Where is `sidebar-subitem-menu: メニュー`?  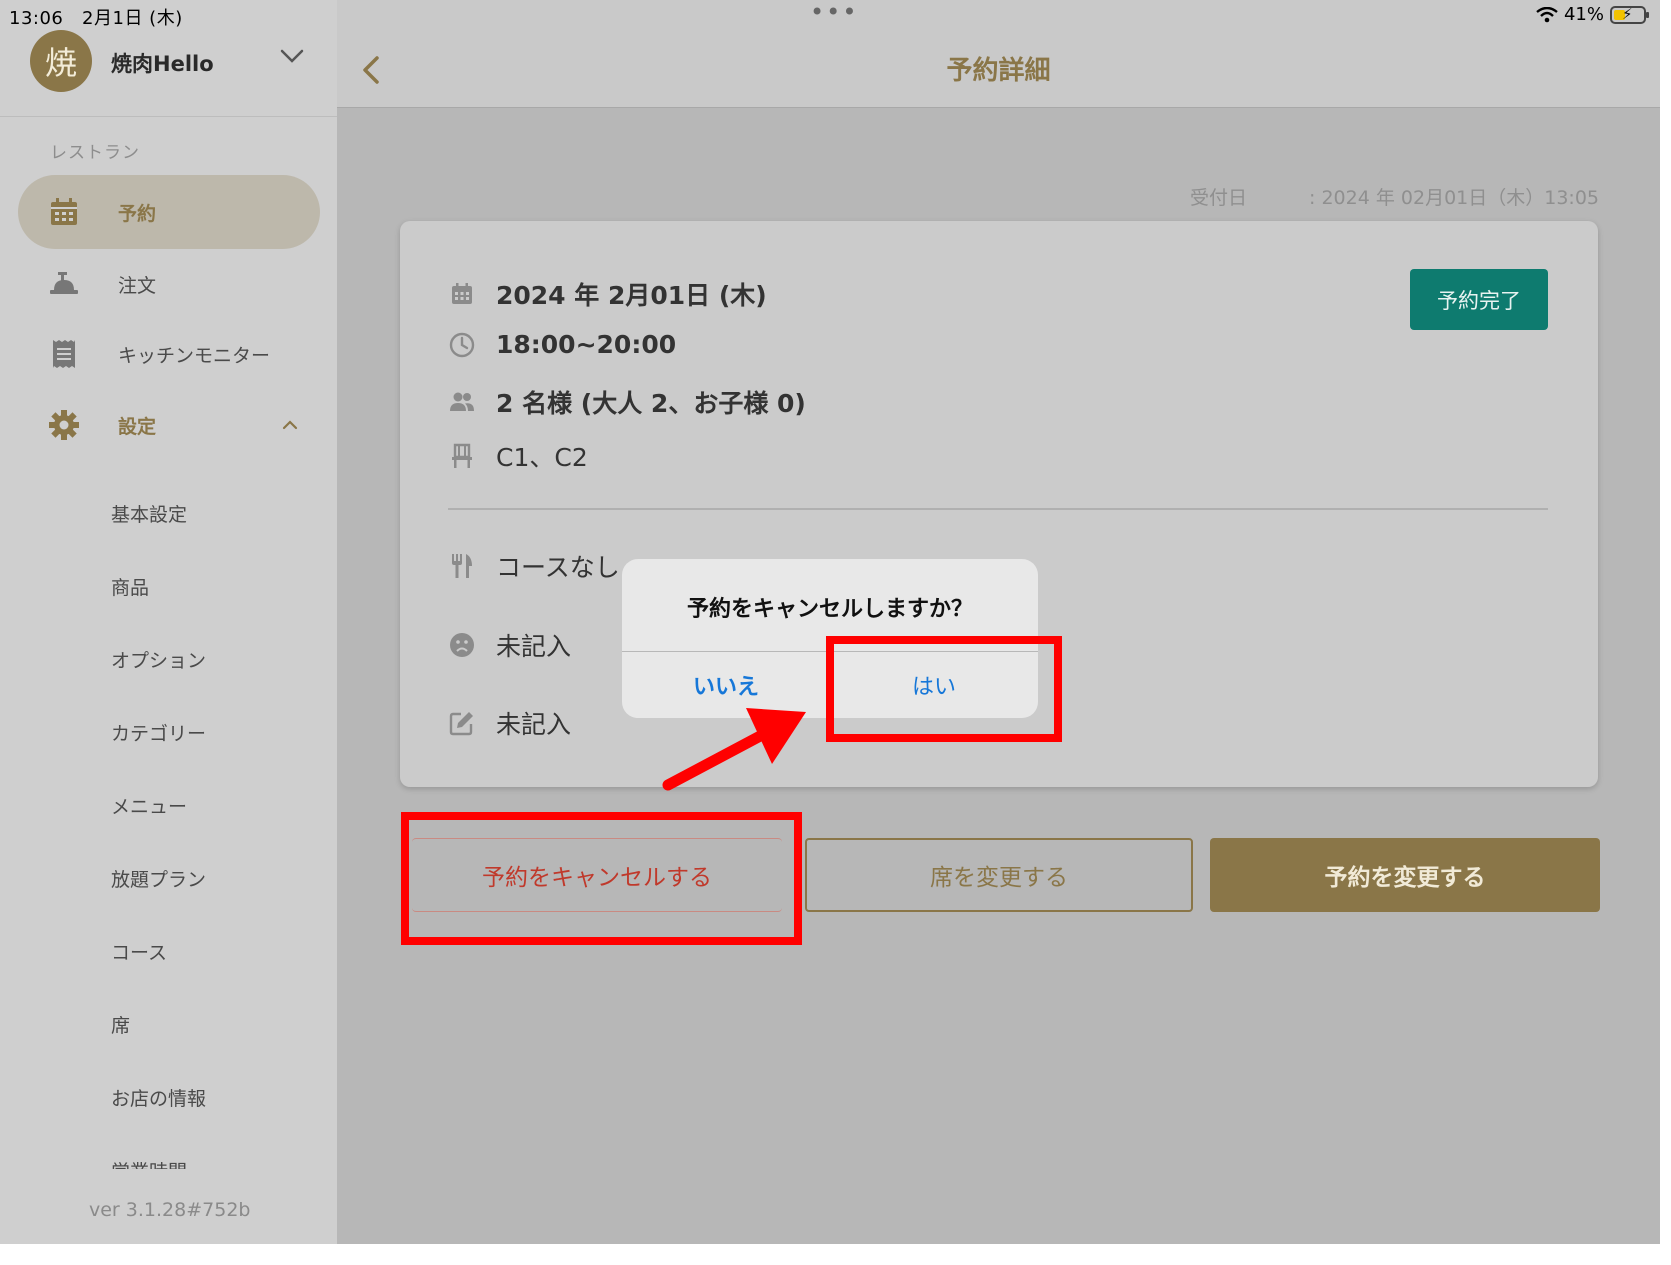
sidebar-subitem-menu: メニュー is located at coordinates (149, 805).